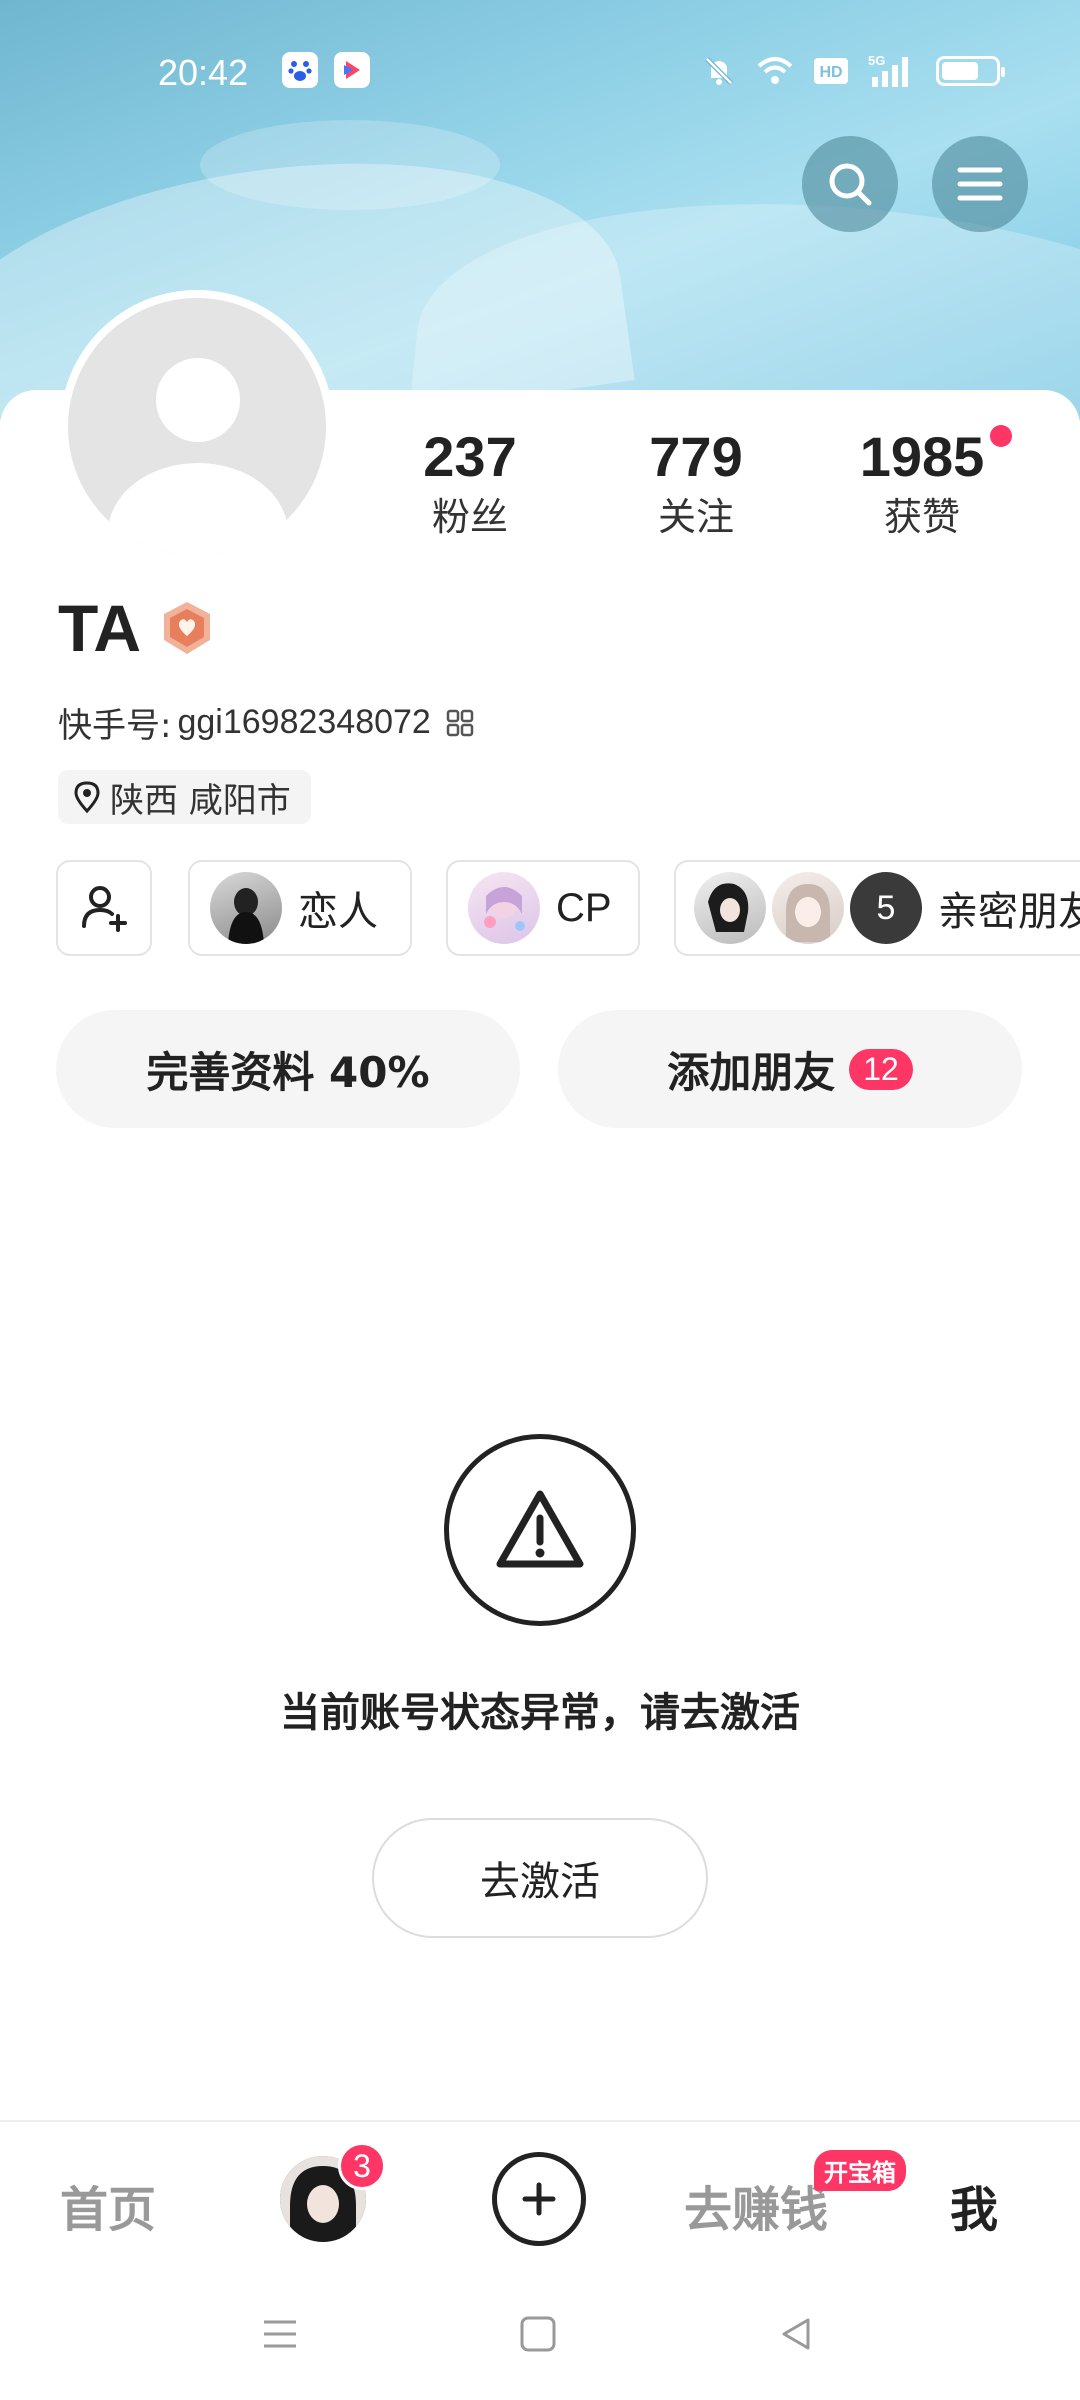  Describe the element at coordinates (362, 2166) in the screenshot. I see `nav-messages-badge: 3` at that location.